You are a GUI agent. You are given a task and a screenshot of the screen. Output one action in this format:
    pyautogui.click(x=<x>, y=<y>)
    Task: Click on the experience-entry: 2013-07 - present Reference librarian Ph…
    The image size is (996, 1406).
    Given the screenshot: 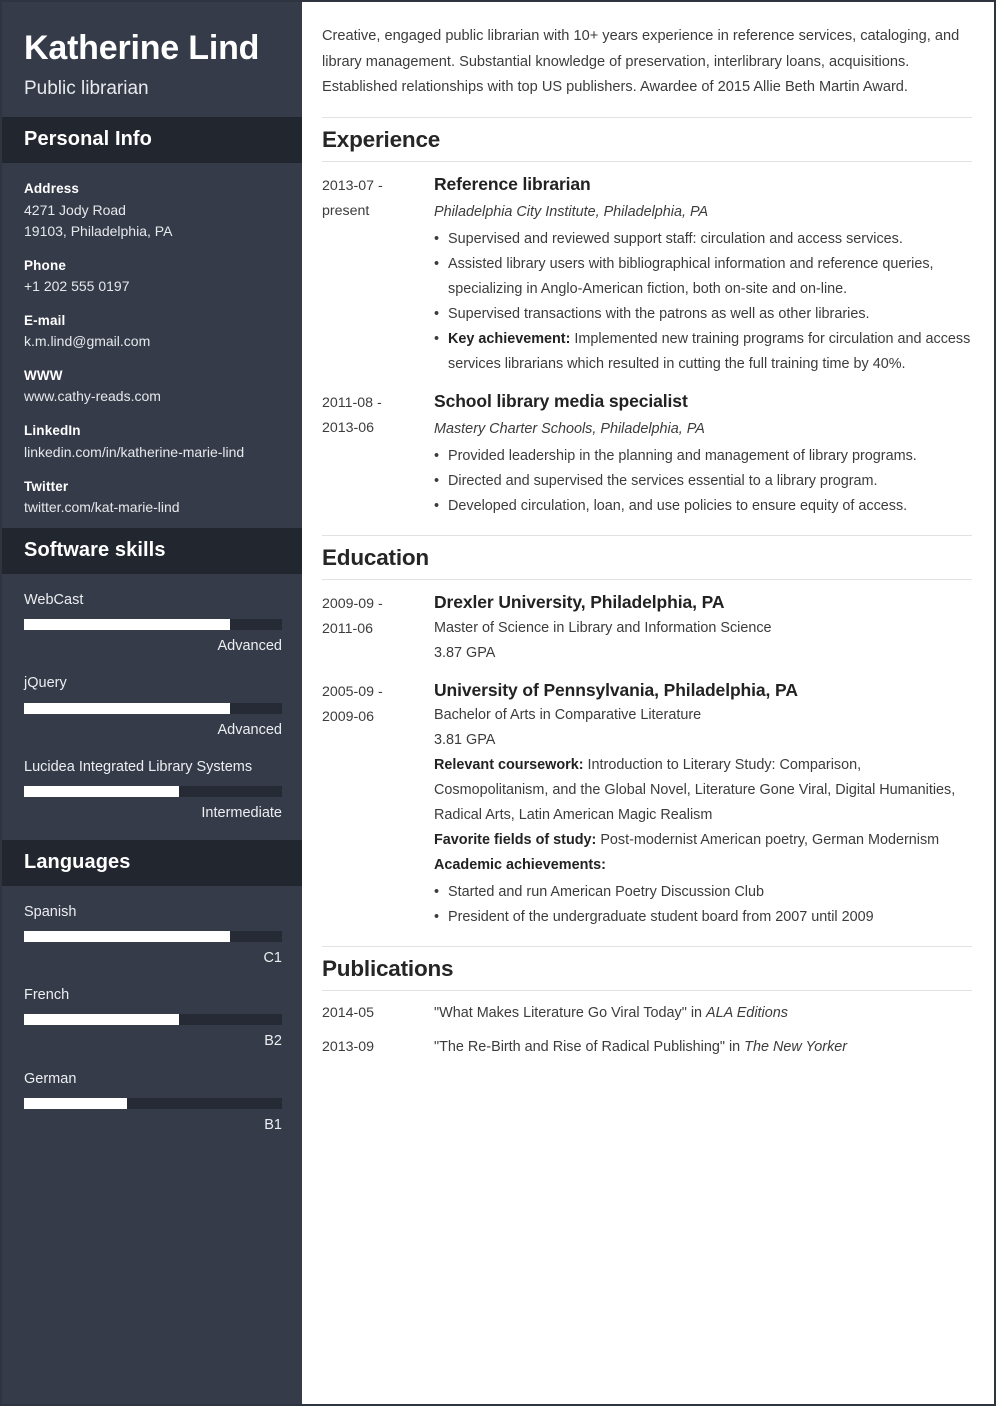 What is the action you would take?
    pyautogui.click(x=647, y=274)
    